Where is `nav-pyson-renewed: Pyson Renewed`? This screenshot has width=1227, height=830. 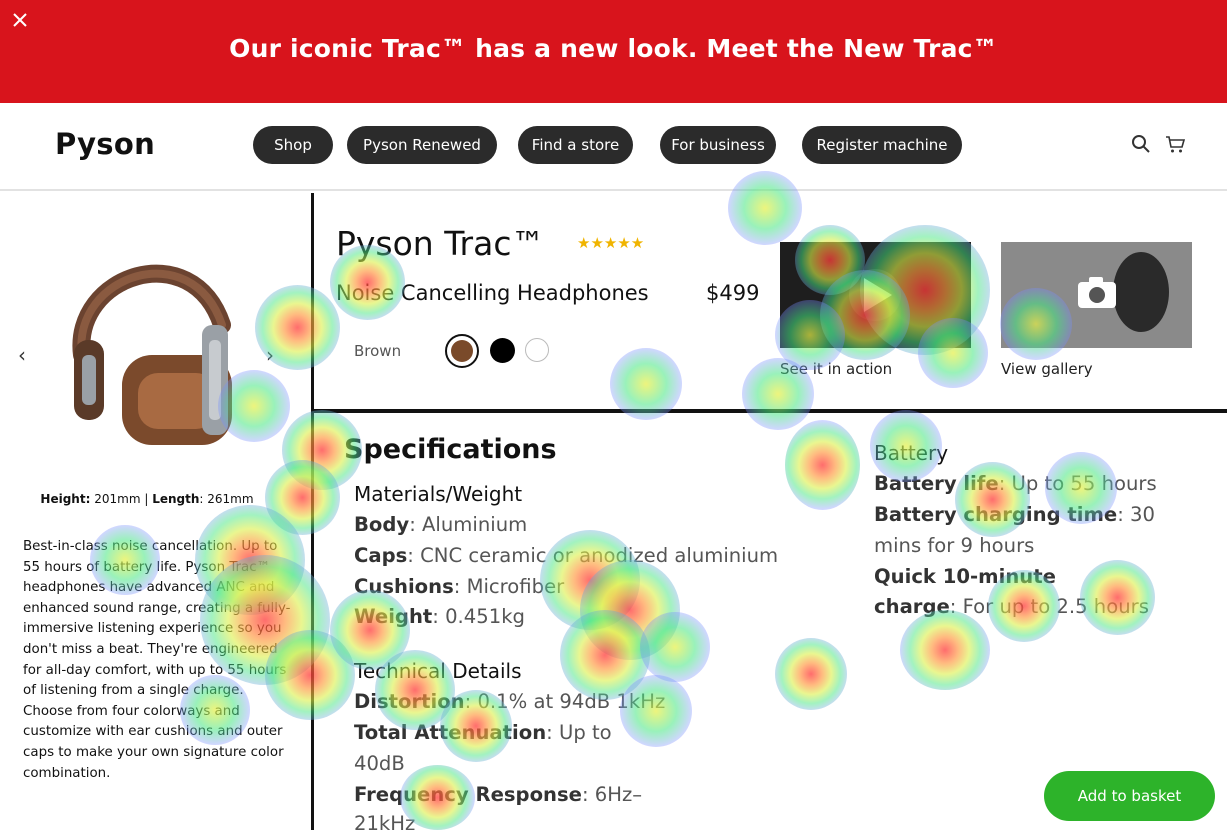 nav-pyson-renewed: Pyson Renewed is located at coordinates (422, 145).